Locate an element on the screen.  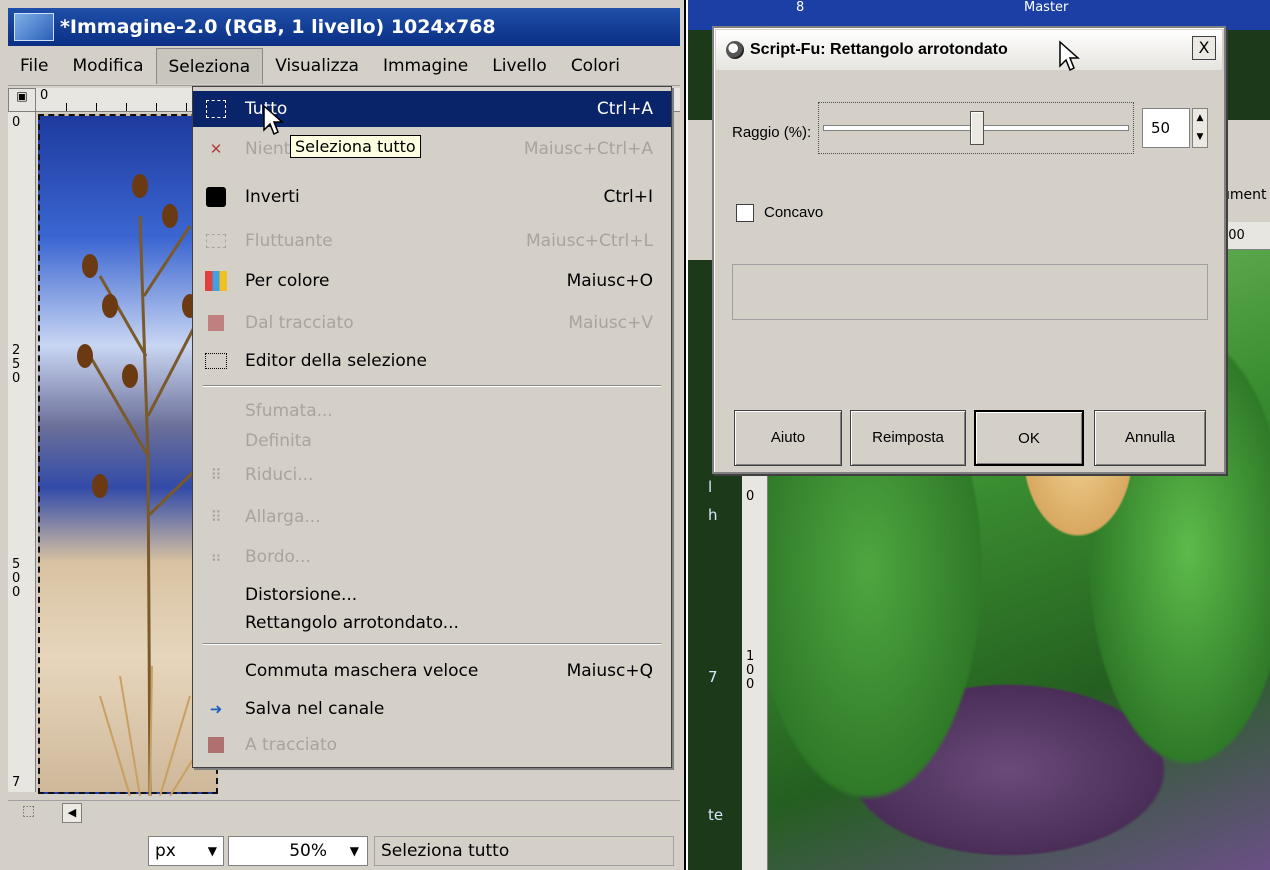
zoom-select: 50% ▼ is located at coordinates (298, 851).